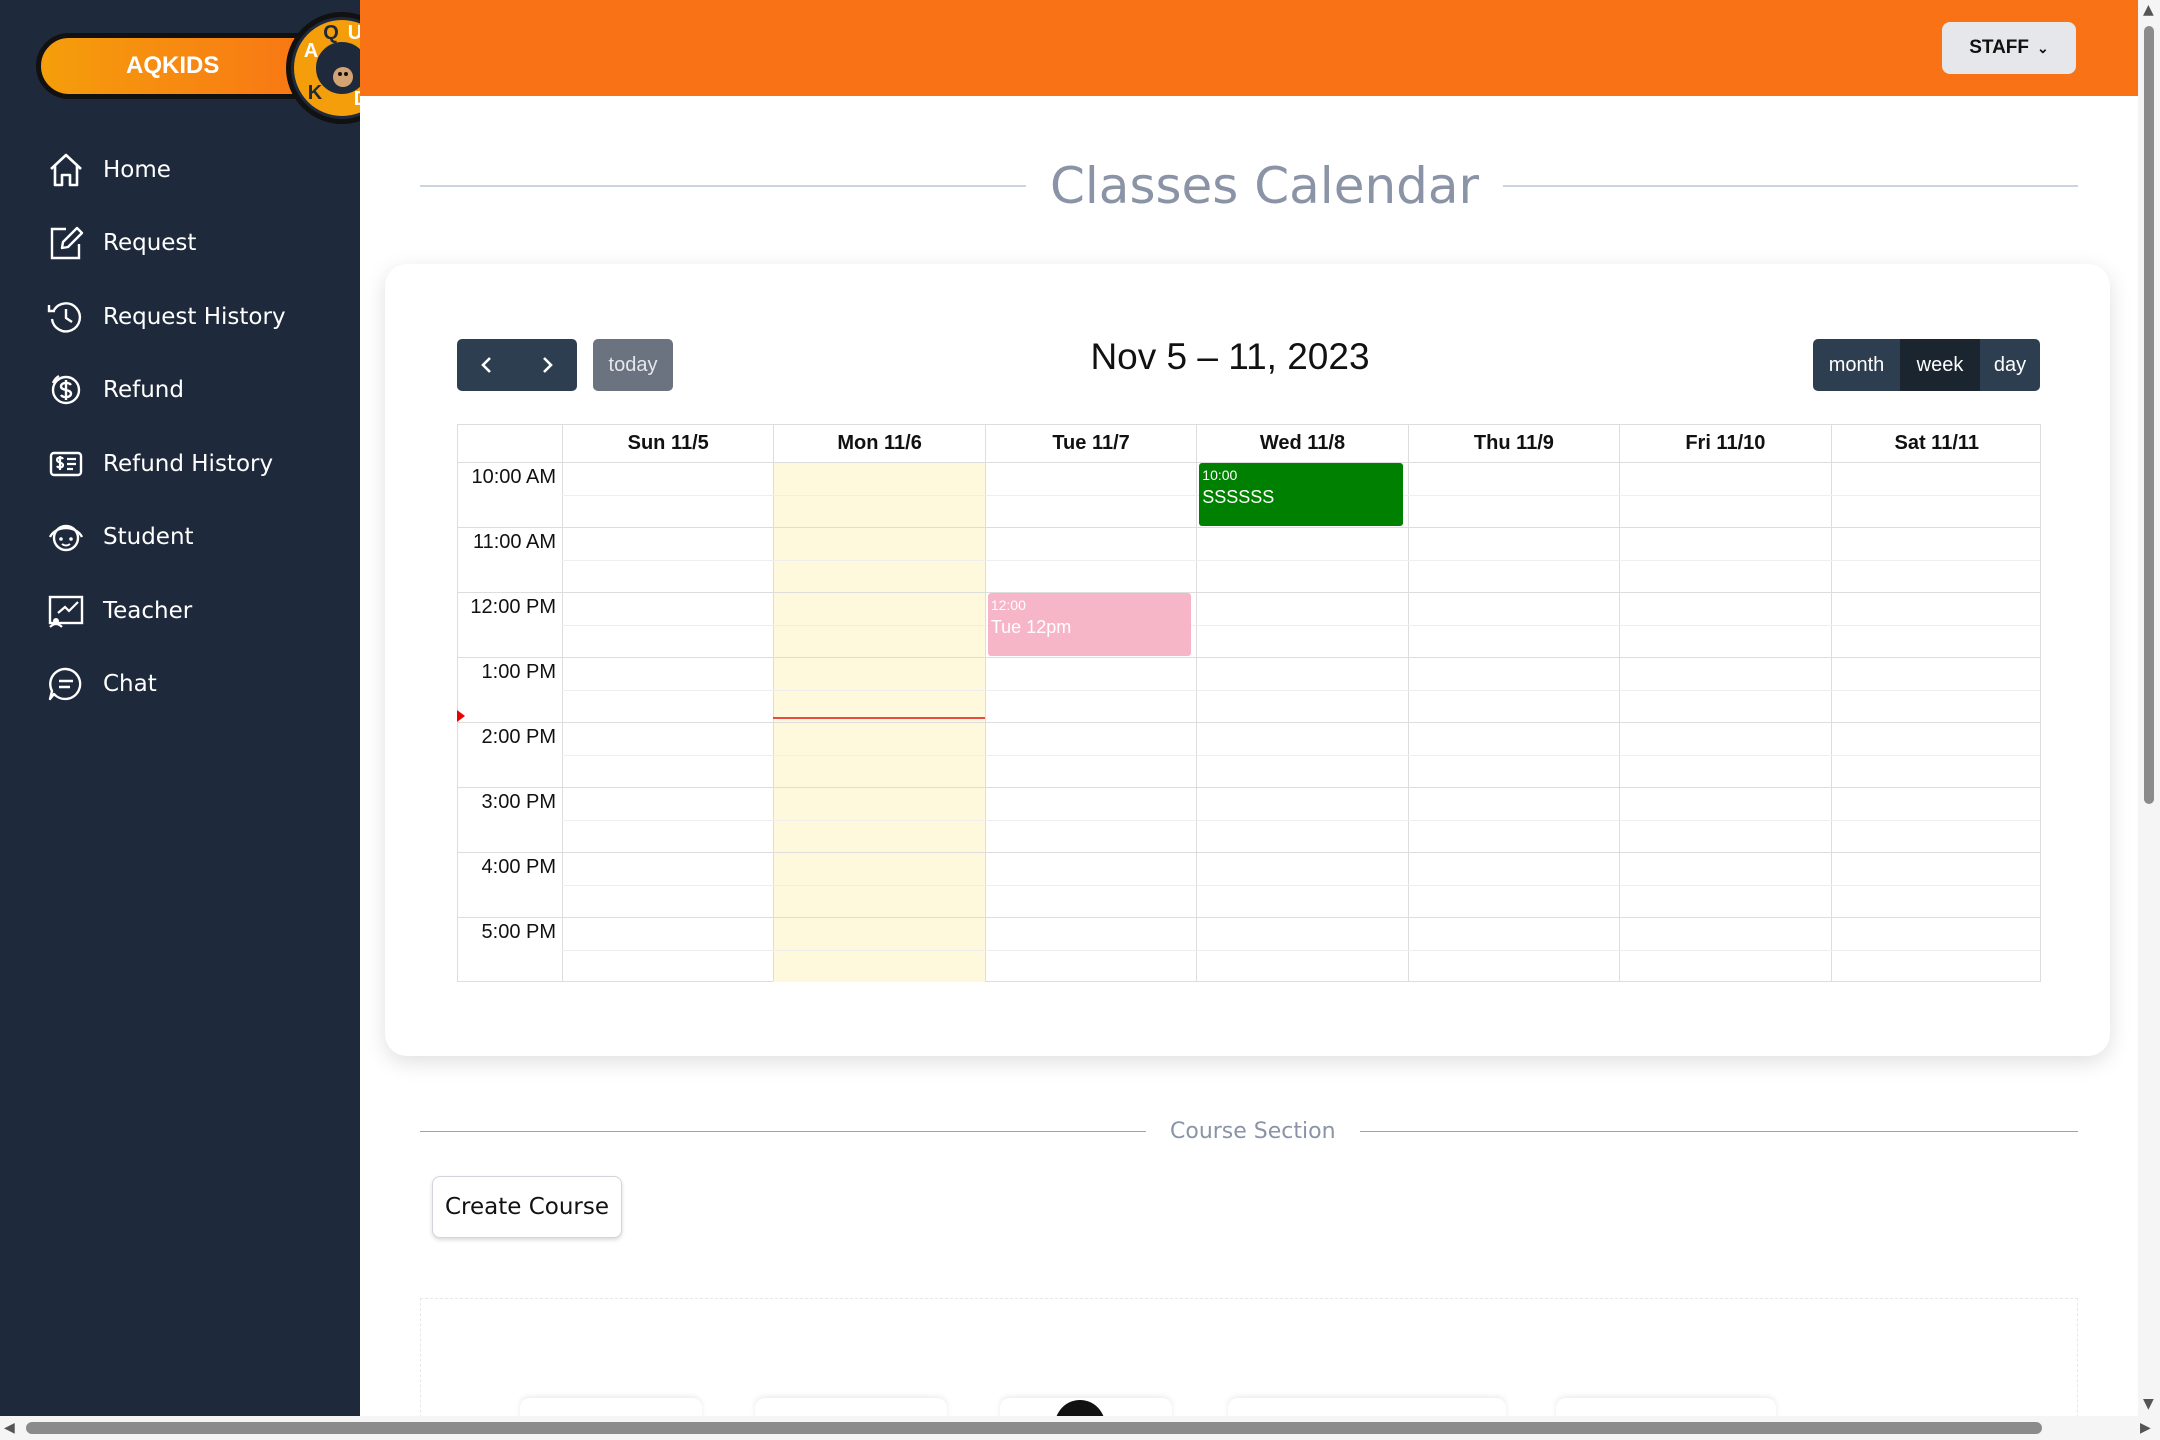 The width and height of the screenshot is (2160, 1440). What do you see at coordinates (518, 802) in the screenshot?
I see `time-label: 3:00 PM` at bounding box center [518, 802].